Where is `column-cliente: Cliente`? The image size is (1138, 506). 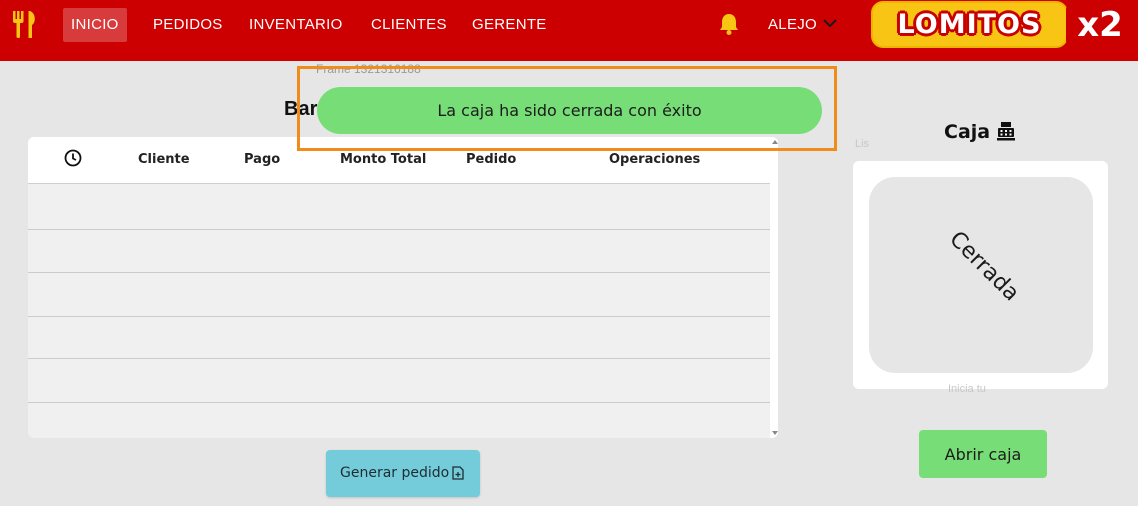
column-cliente: Cliente is located at coordinates (164, 159).